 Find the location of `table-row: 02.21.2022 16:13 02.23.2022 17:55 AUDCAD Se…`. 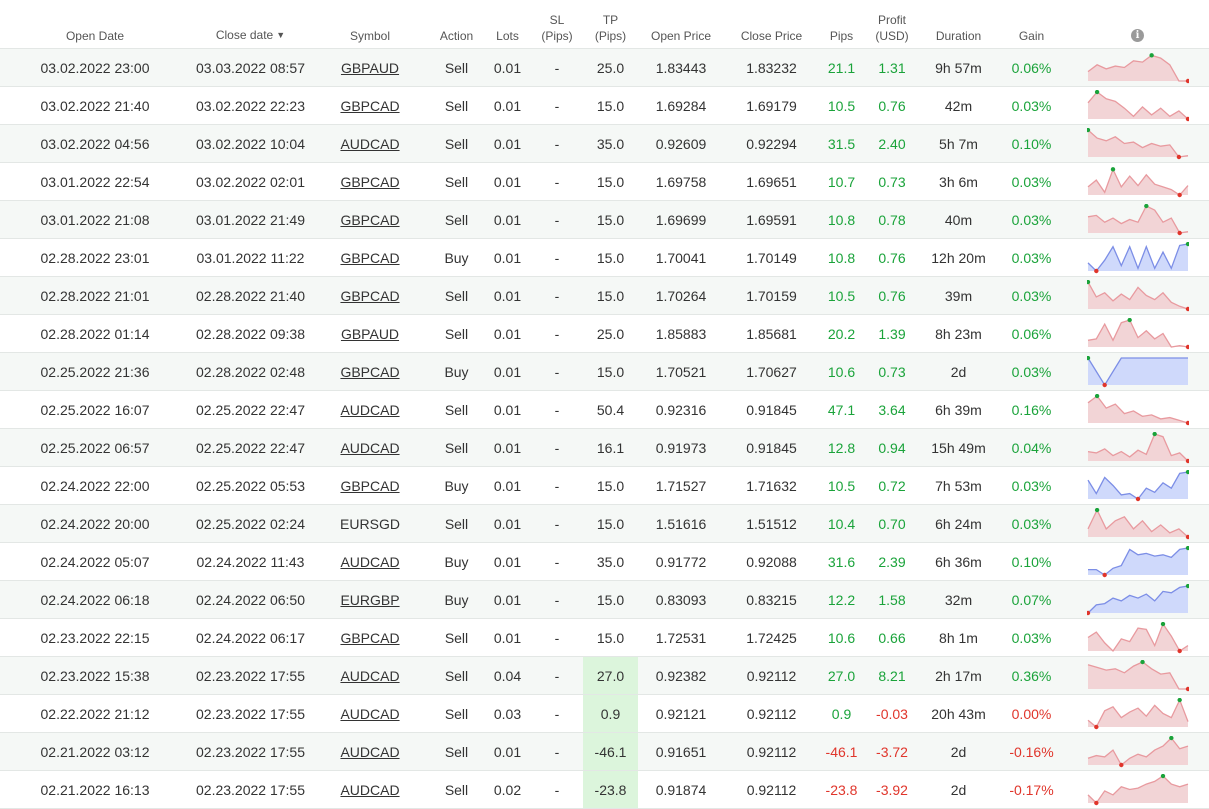

table-row: 02.21.2022 16:13 02.23.2022 17:55 AUDCAD Se… is located at coordinates (604, 789).